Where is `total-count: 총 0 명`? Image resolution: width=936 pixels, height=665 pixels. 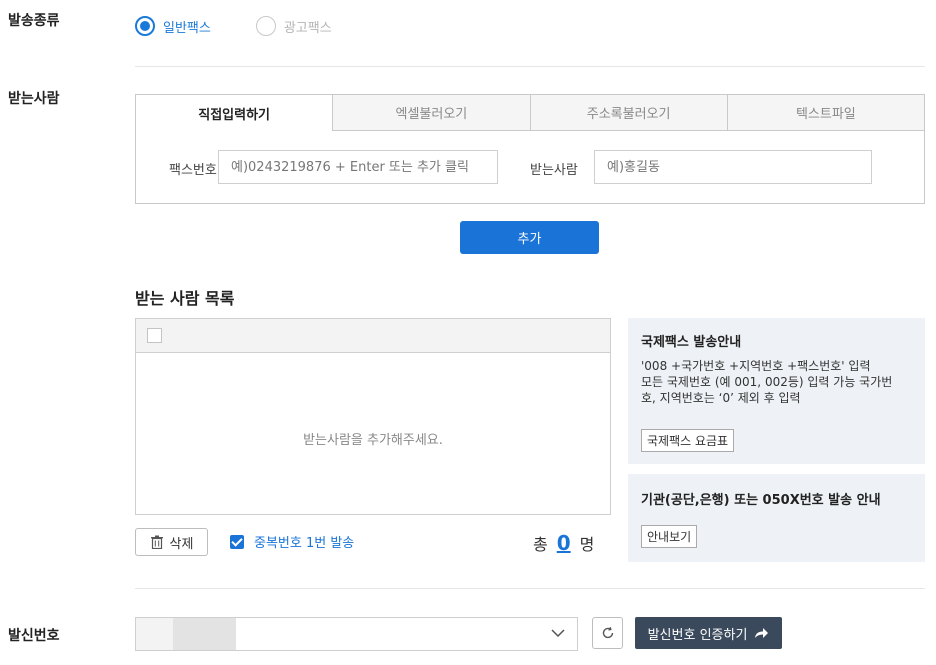
total-count: 총 0 명 is located at coordinates (563, 543).